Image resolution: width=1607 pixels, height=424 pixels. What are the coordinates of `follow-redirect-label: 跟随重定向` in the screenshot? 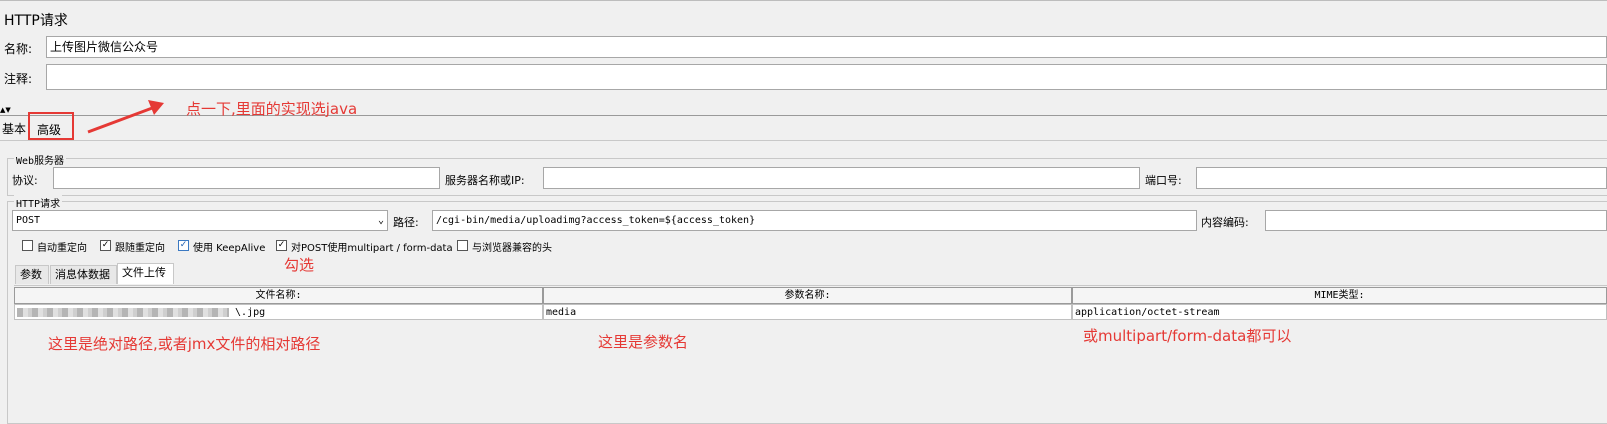 It's located at (140, 248).